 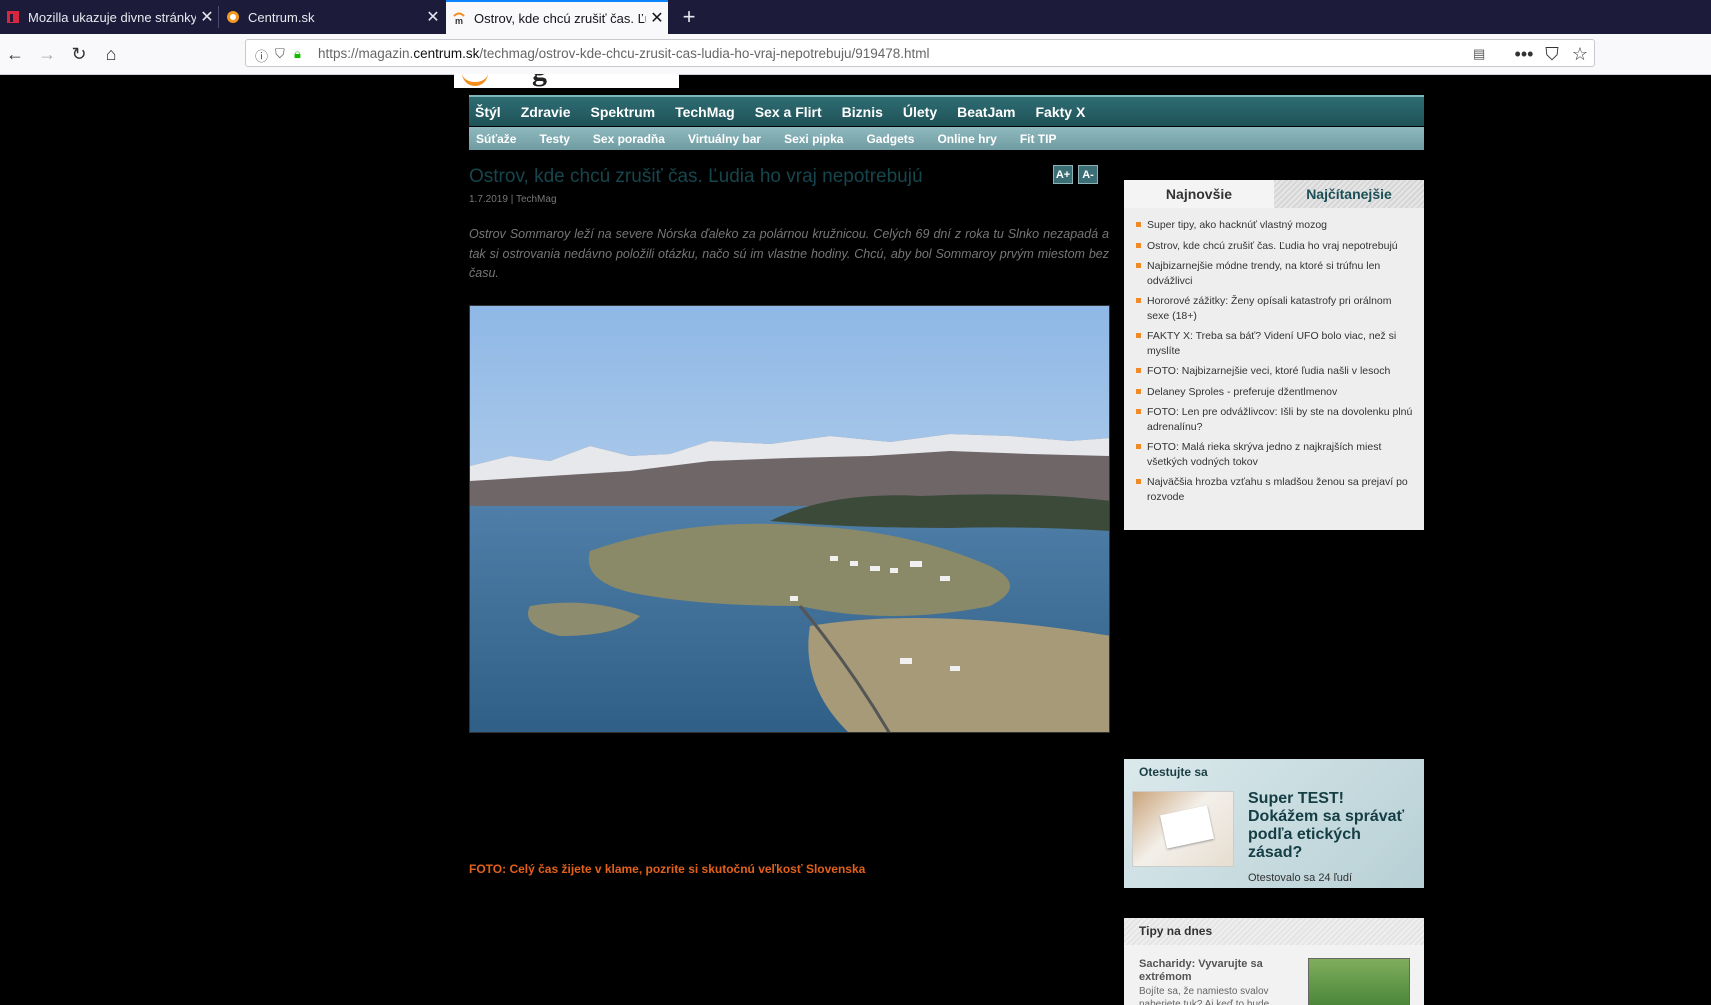 What do you see at coordinates (1359, 981) in the screenshot?
I see `tip-thumbnail` at bounding box center [1359, 981].